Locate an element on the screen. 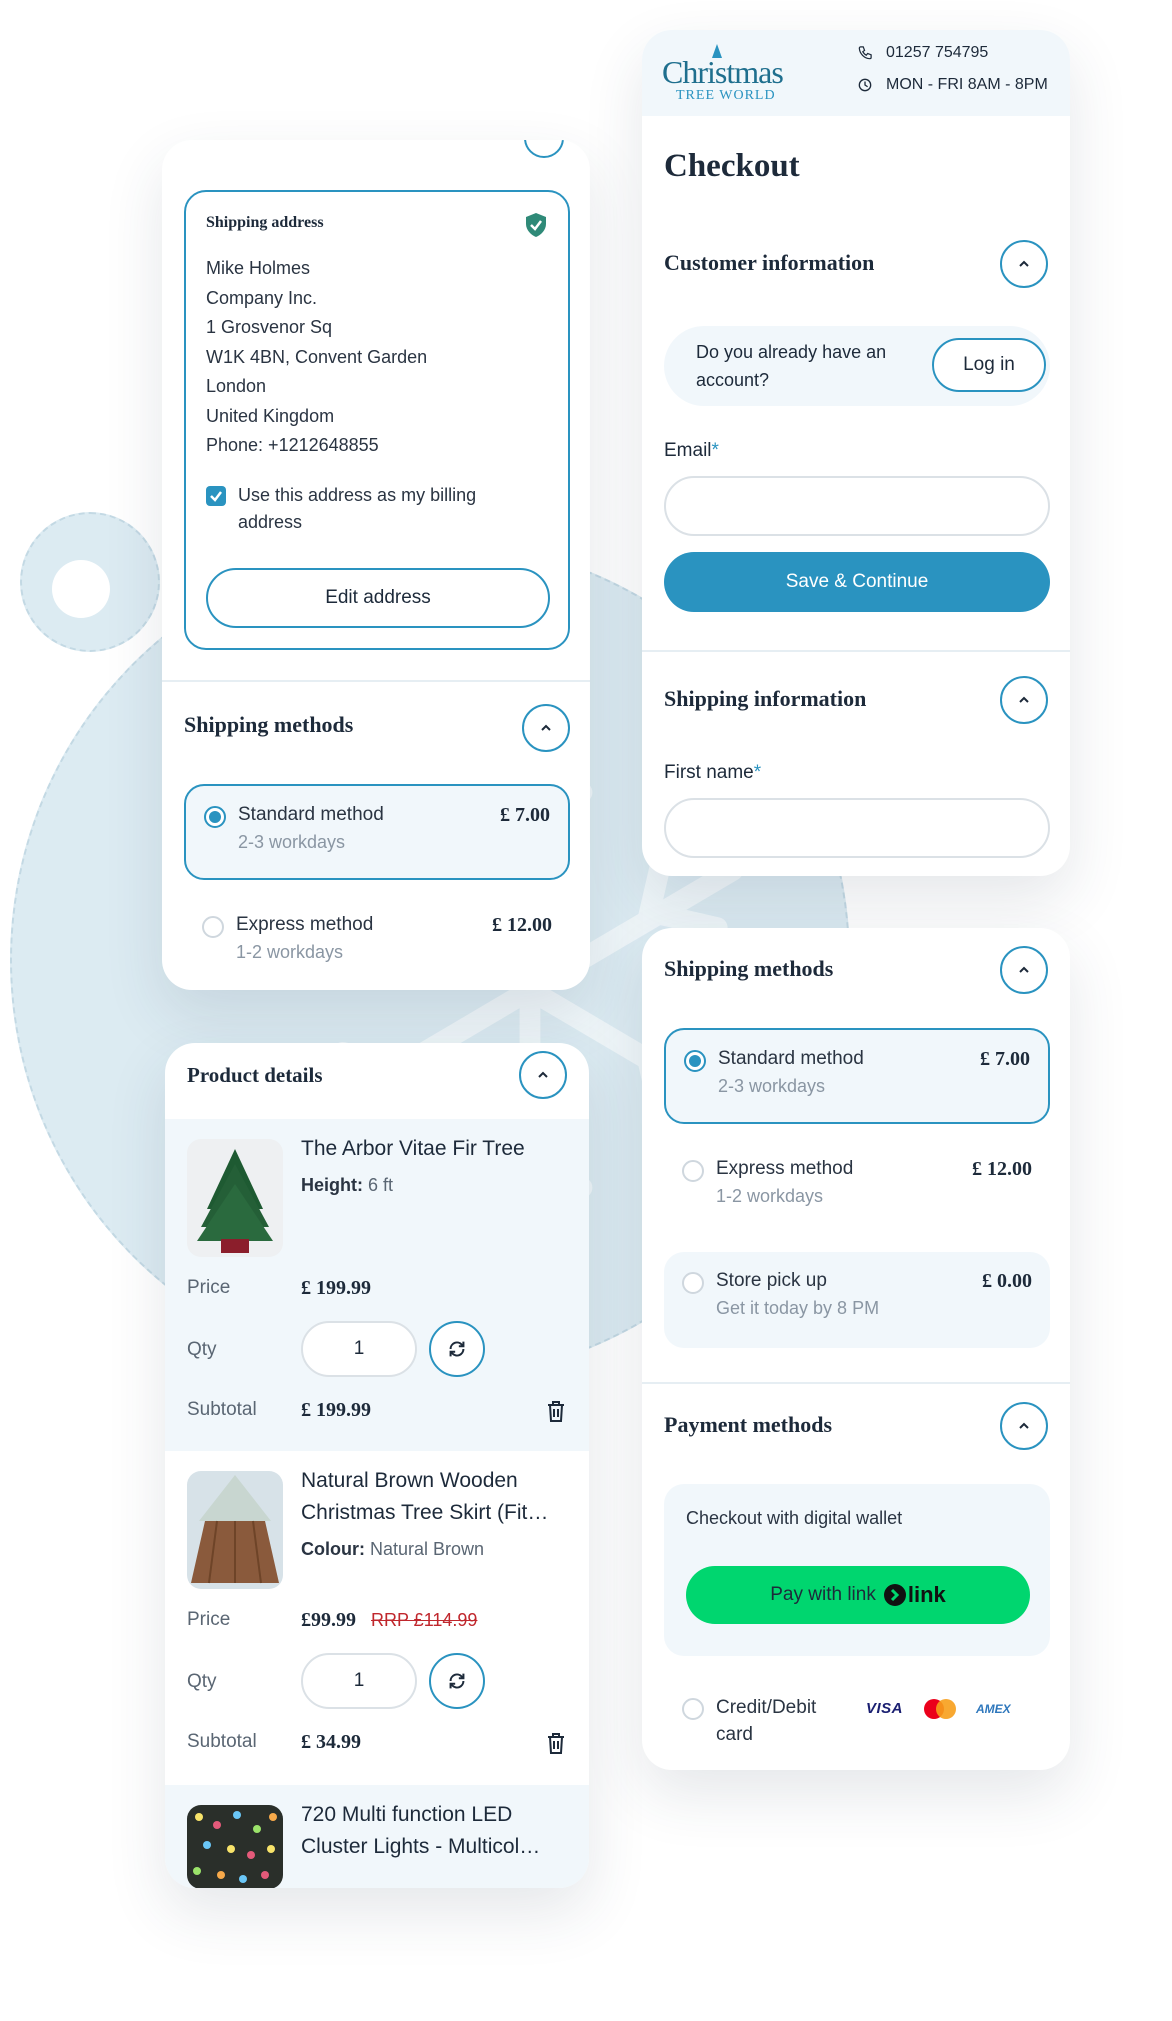  card-label-line1: Credit/Debit is located at coordinates (766, 1707).